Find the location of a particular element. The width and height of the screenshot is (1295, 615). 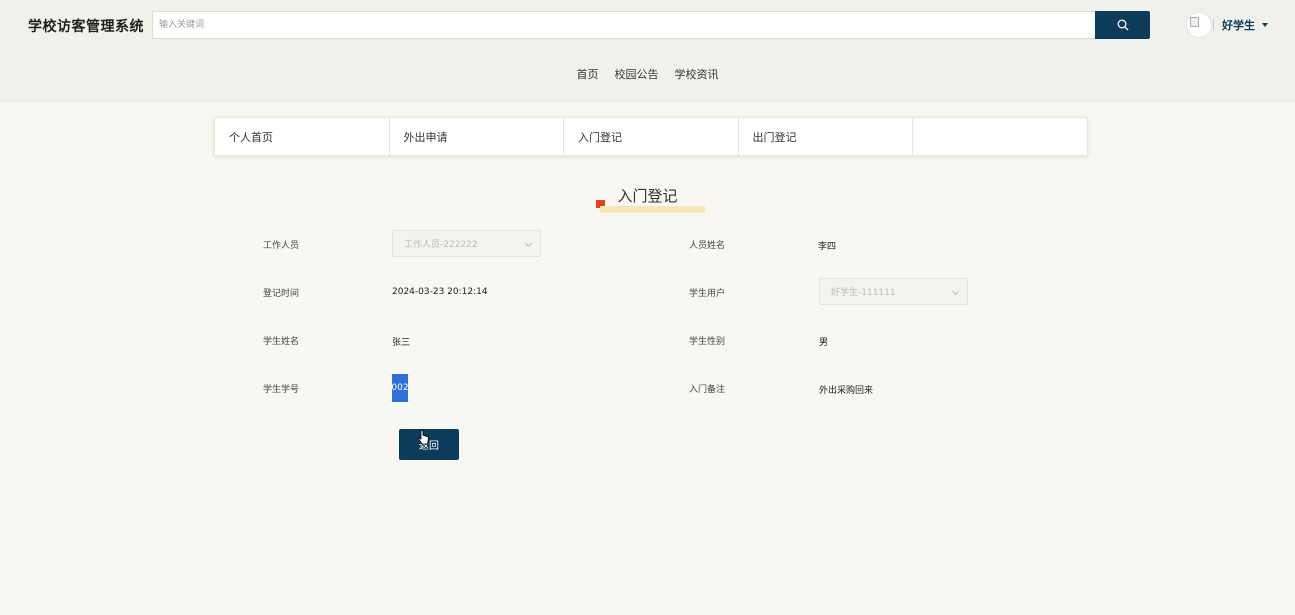

student-user-select-value: 好学生-111111 is located at coordinates (863, 293).